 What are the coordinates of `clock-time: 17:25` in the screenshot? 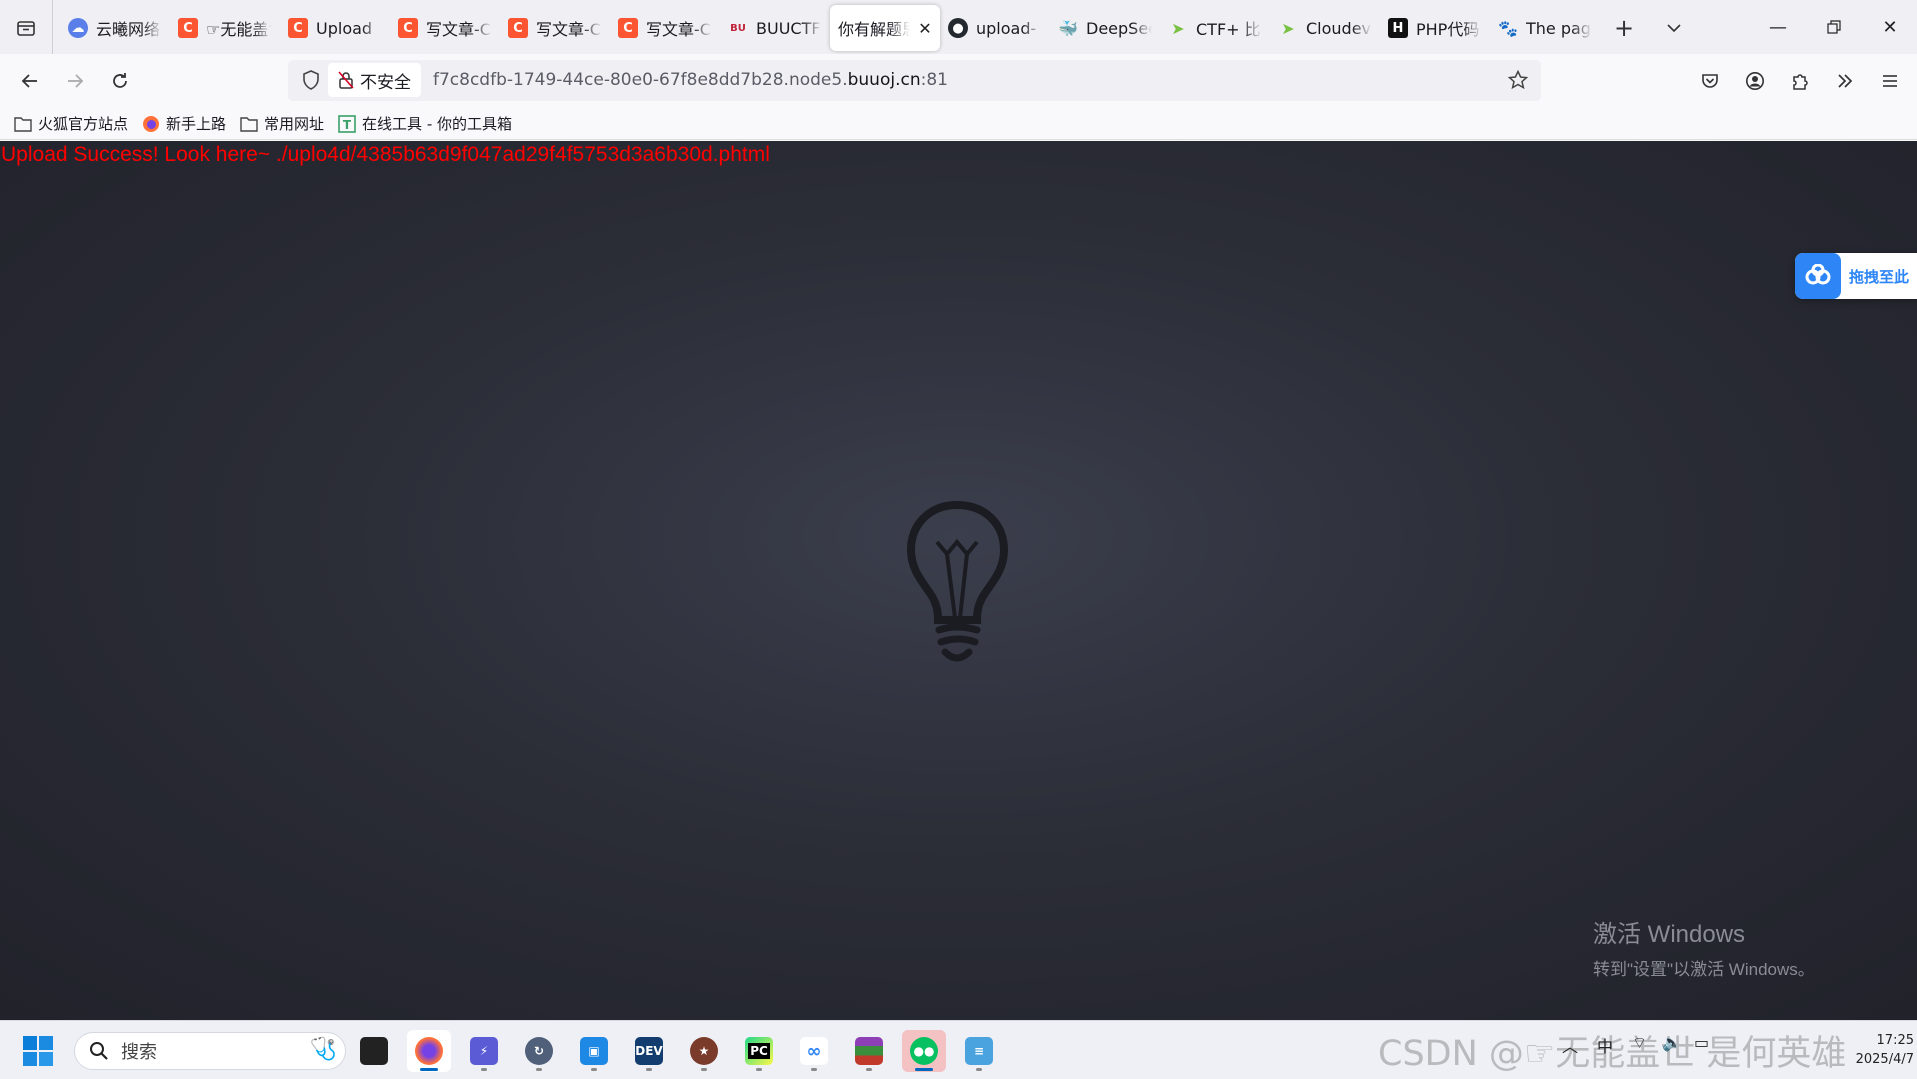 It's located at (1895, 1040).